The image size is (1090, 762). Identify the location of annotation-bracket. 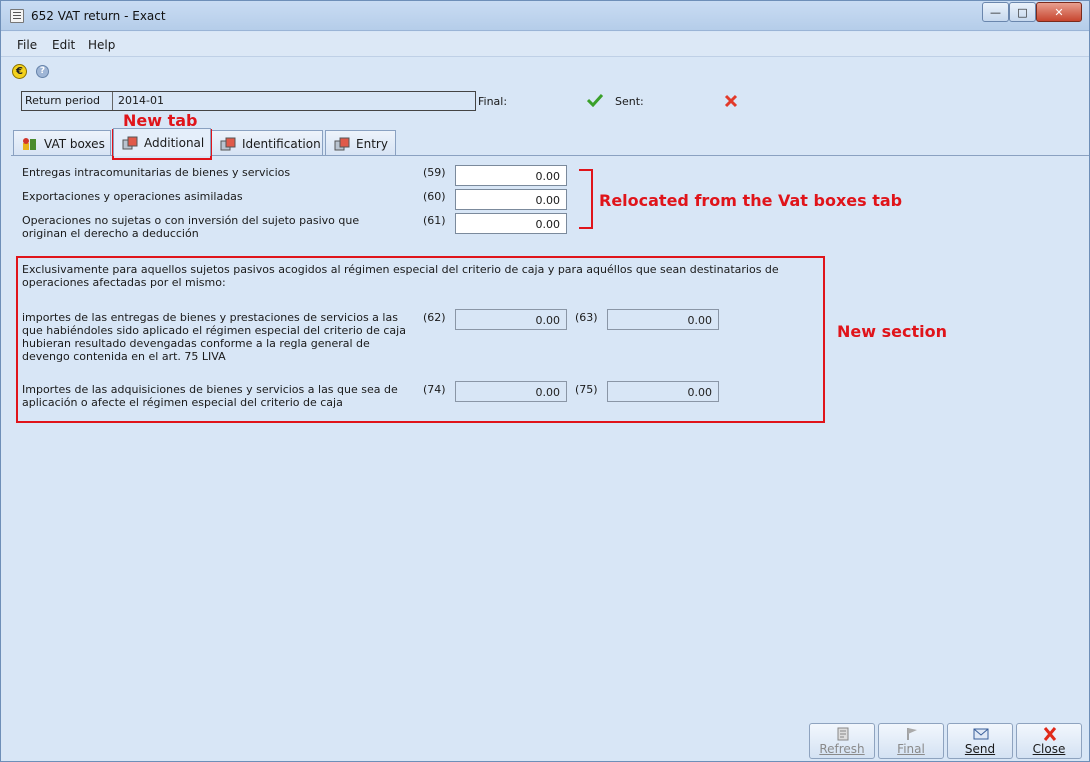
(586, 199).